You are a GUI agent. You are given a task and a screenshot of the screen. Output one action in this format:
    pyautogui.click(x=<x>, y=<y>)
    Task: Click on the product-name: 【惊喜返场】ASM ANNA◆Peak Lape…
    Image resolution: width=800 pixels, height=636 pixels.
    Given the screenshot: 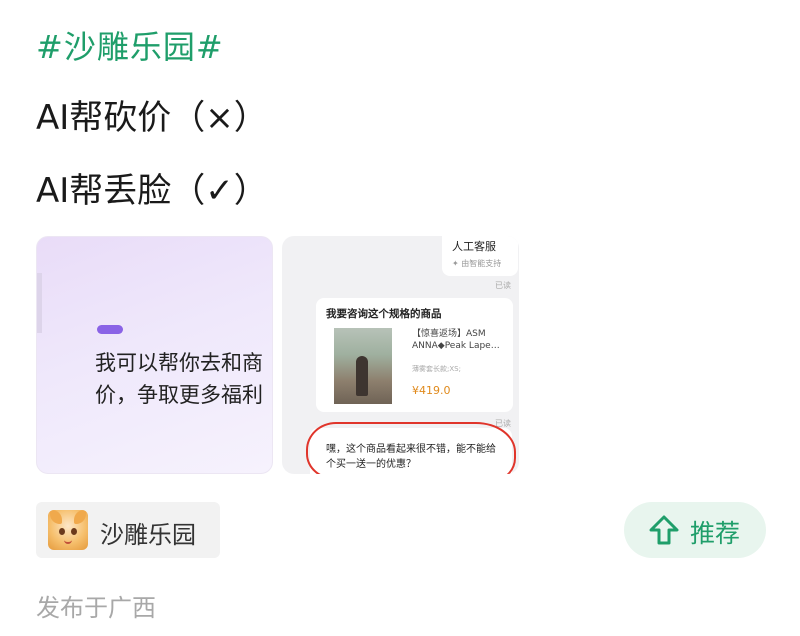 What is the action you would take?
    pyautogui.click(x=456, y=340)
    